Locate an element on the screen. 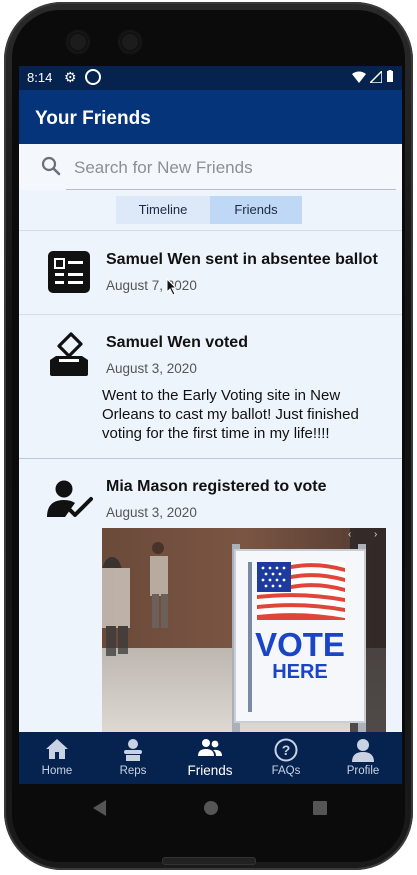 The image size is (417, 875). chevron-left-icon: ‹ is located at coordinates (349, 534).